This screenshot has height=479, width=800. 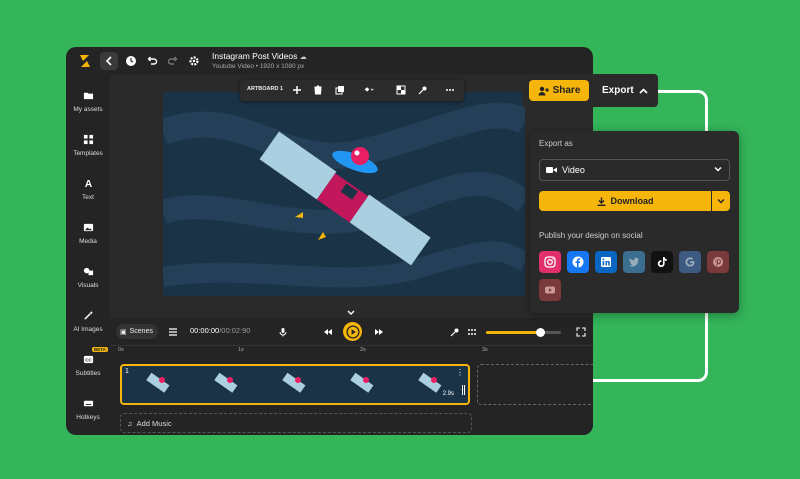 I want to click on transparency-button, so click(x=401, y=90).